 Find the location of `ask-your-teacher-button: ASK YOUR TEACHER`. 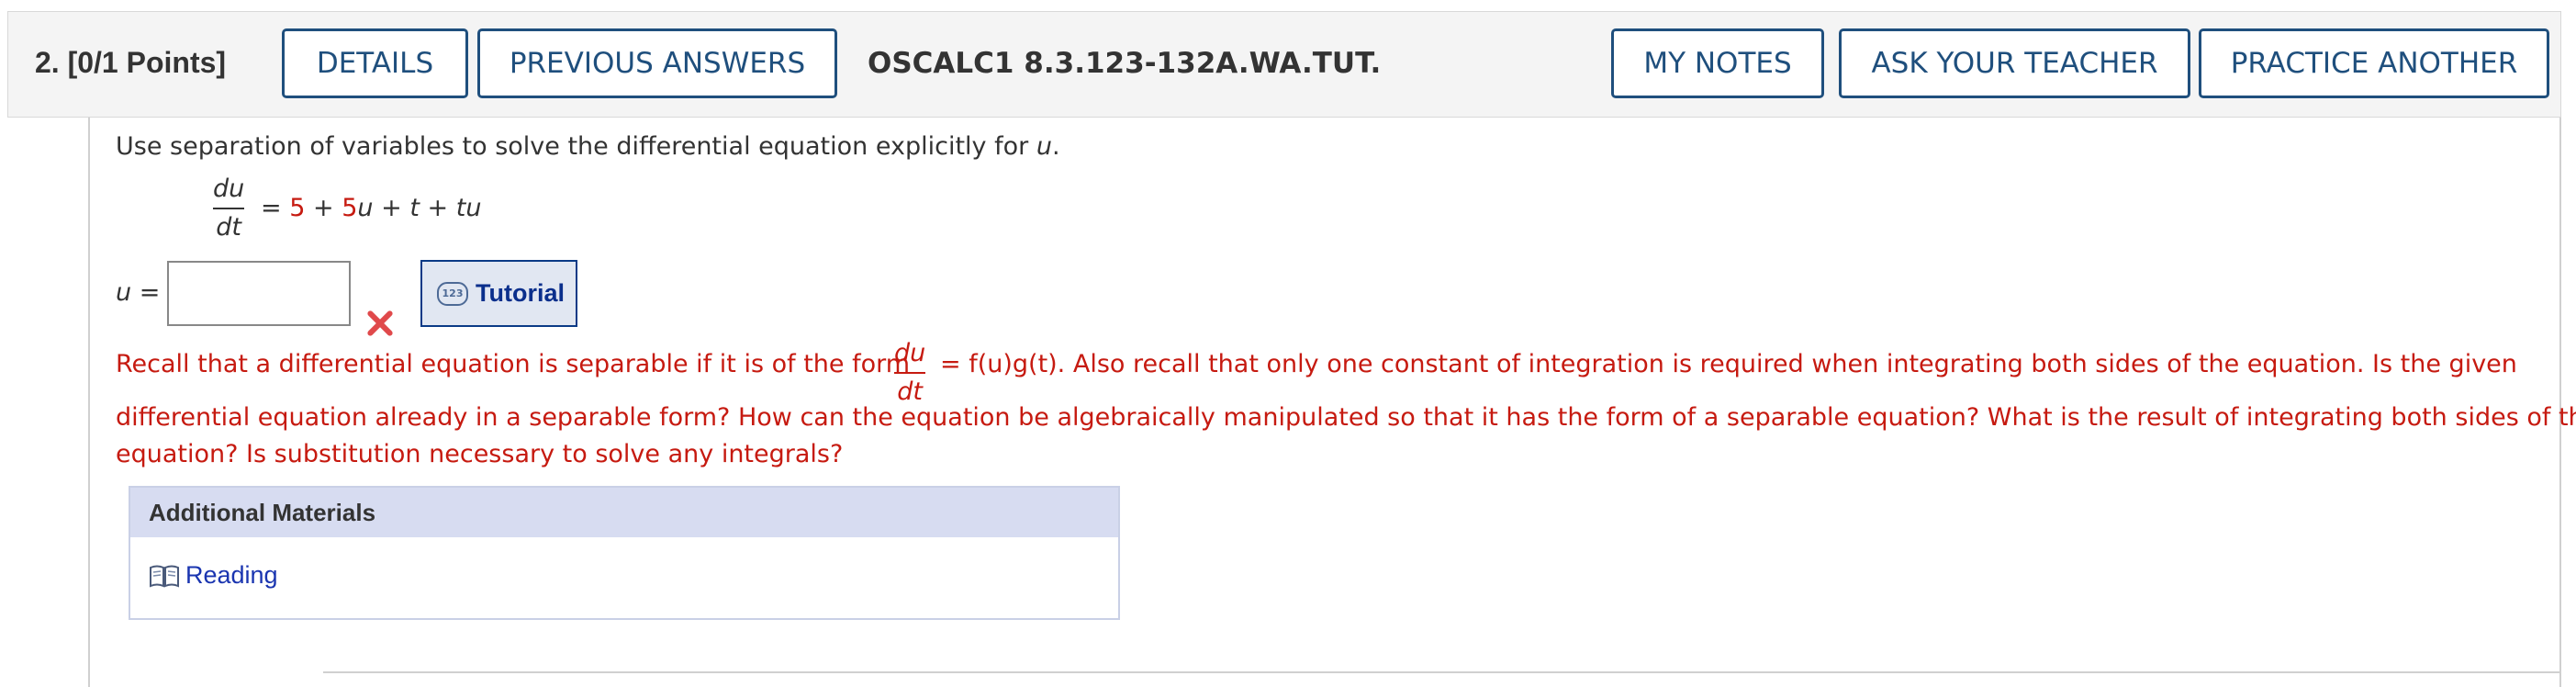

ask-your-teacher-button: ASK YOUR TEACHER is located at coordinates (2014, 63).